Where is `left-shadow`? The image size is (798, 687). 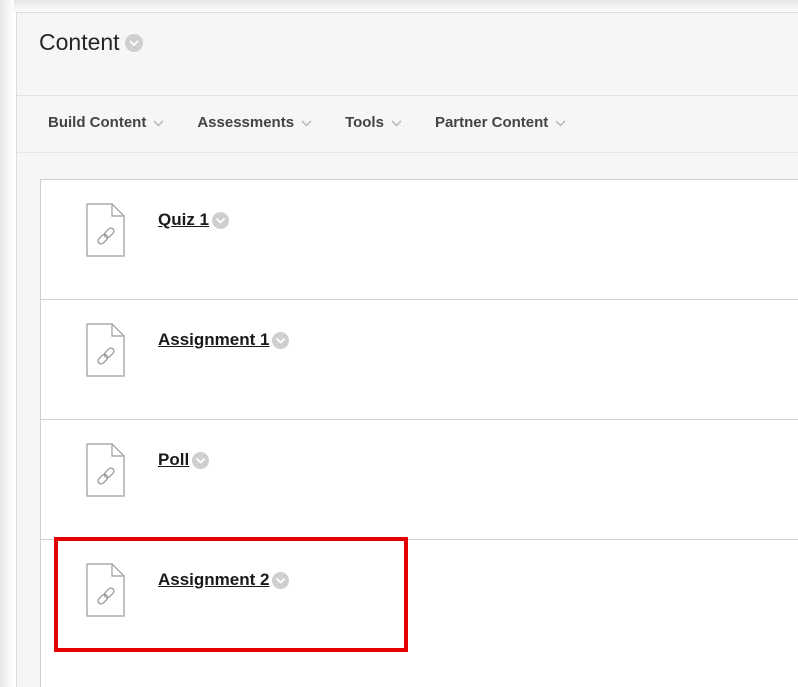 left-shadow is located at coordinates (7, 343).